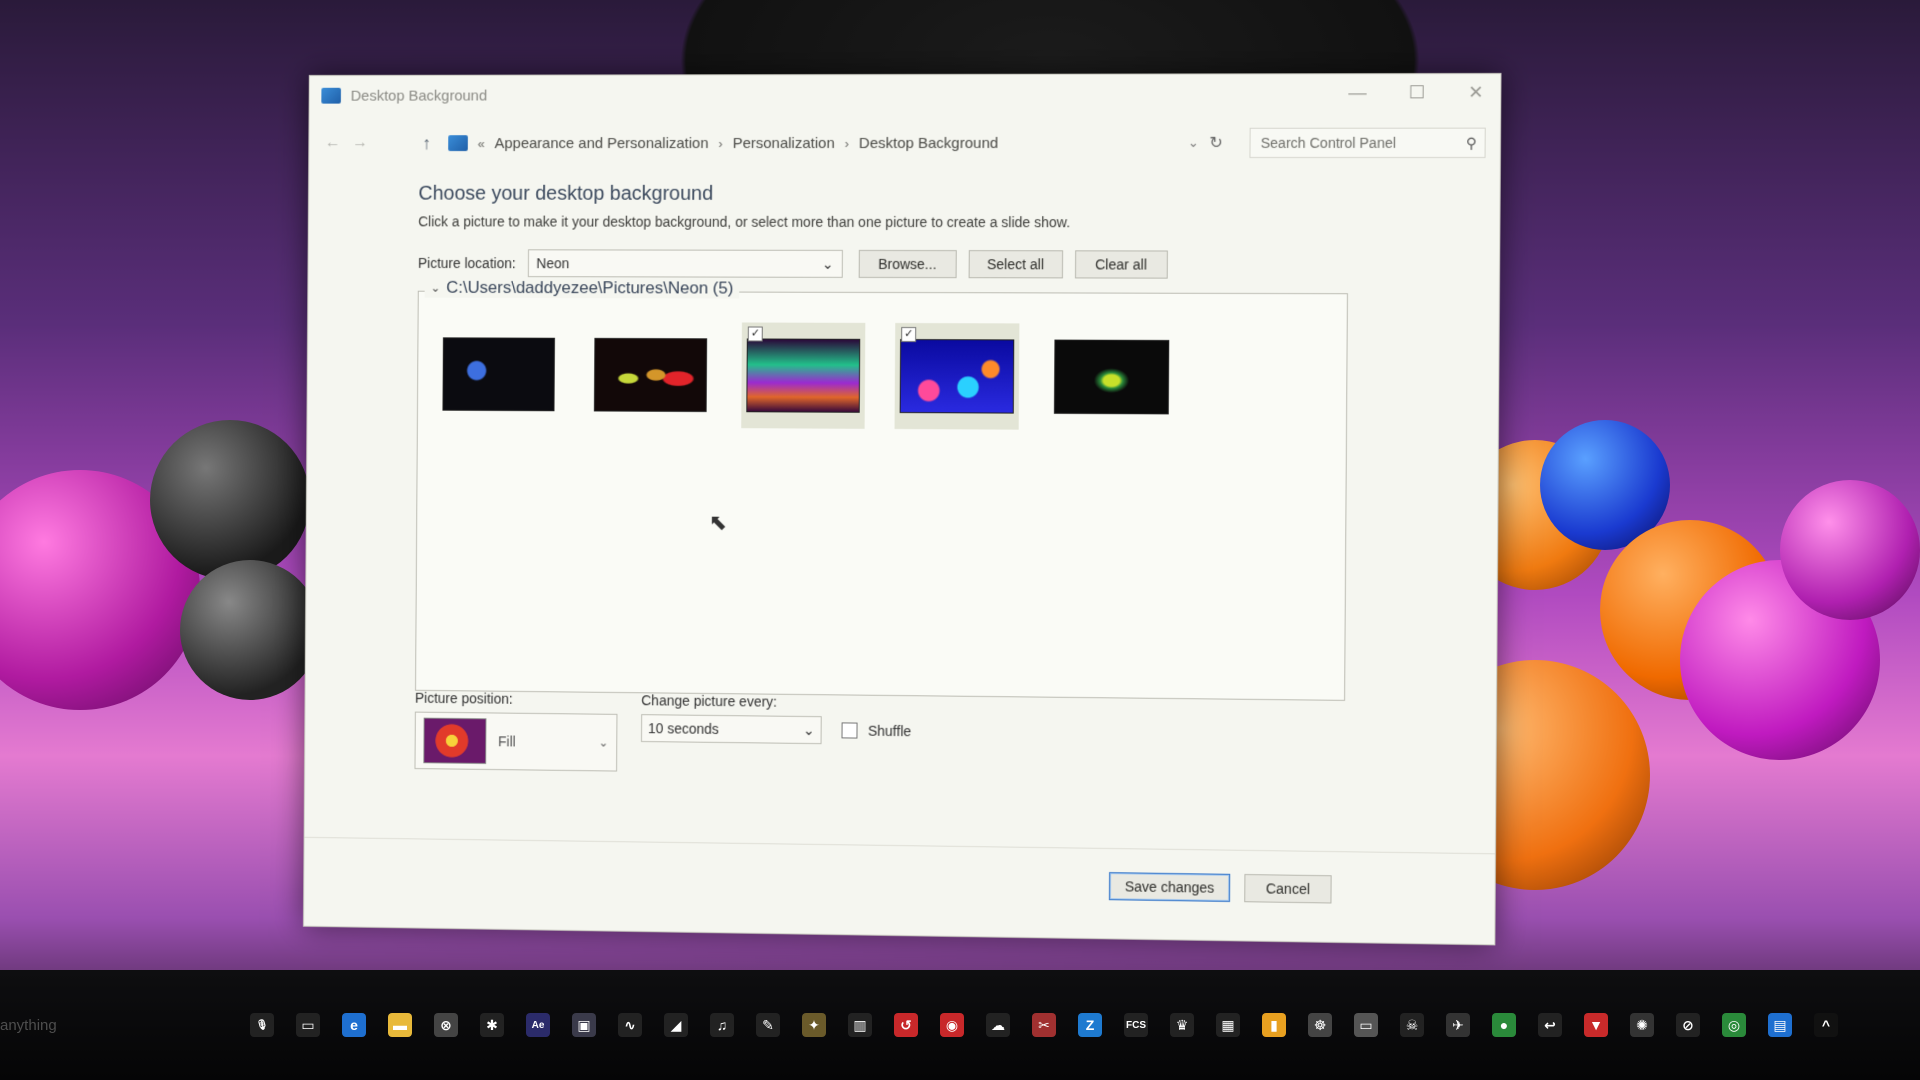 The width and height of the screenshot is (1920, 1080). What do you see at coordinates (427, 143) in the screenshot?
I see `up-button: ↑` at bounding box center [427, 143].